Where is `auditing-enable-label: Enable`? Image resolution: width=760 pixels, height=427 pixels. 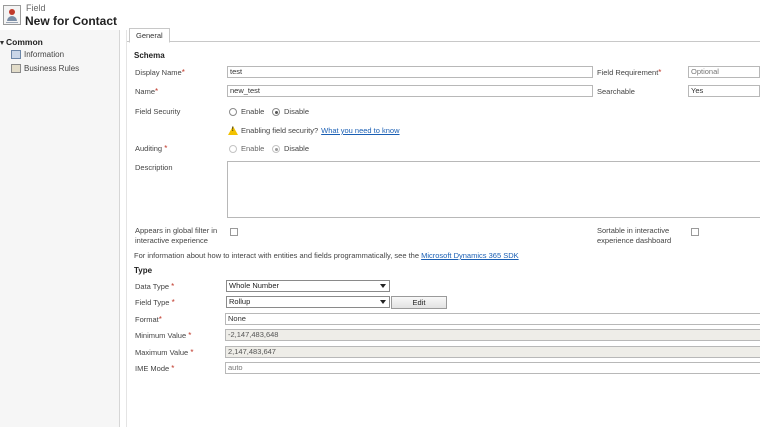
auditing-enable-label: Enable is located at coordinates (253, 148).